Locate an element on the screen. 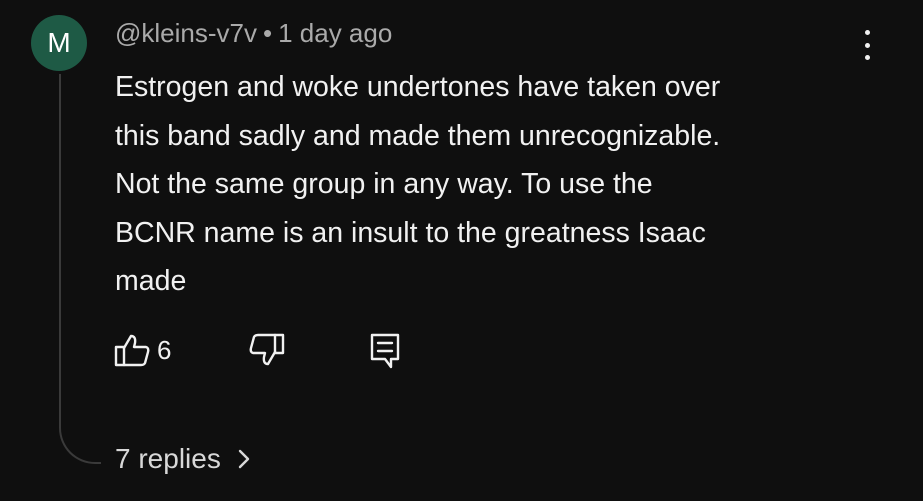  like-button: 6 is located at coordinates (142, 350).